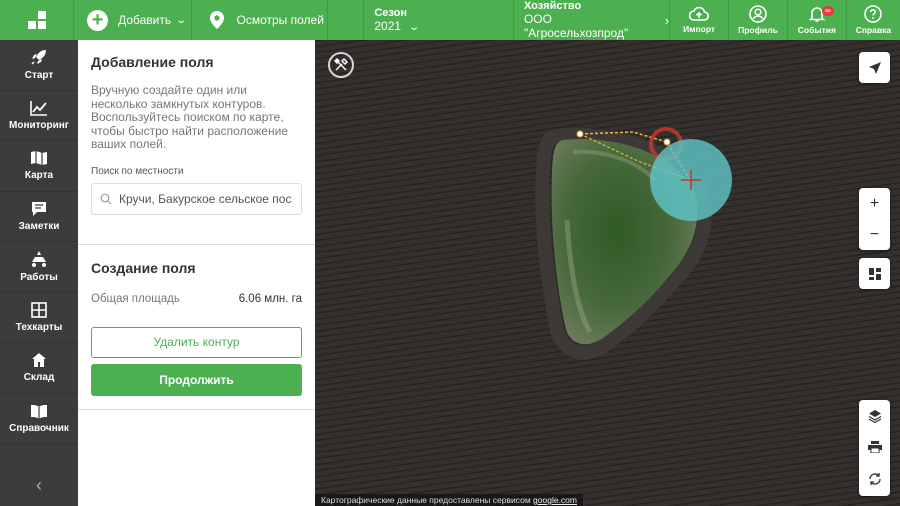 The height and width of the screenshot is (506, 900). What do you see at coordinates (135, 298) in the screenshot?
I see `total-area-label: Общая площадь` at bounding box center [135, 298].